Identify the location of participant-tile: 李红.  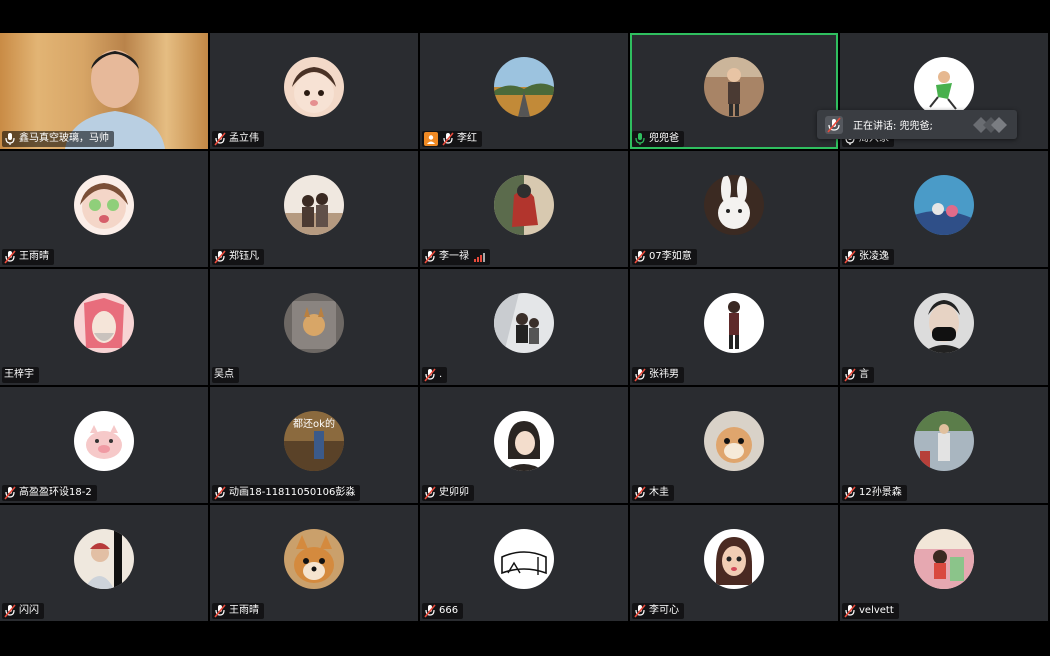
(524, 91).